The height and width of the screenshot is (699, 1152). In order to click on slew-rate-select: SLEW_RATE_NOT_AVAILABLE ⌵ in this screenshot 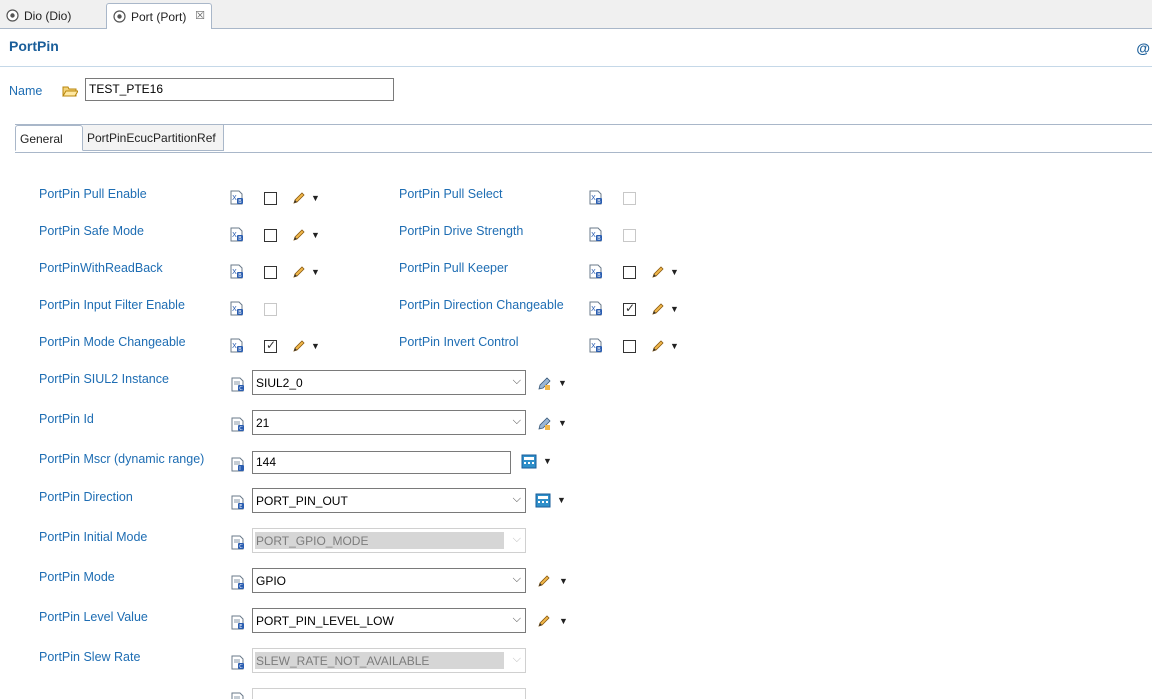, I will do `click(389, 660)`.